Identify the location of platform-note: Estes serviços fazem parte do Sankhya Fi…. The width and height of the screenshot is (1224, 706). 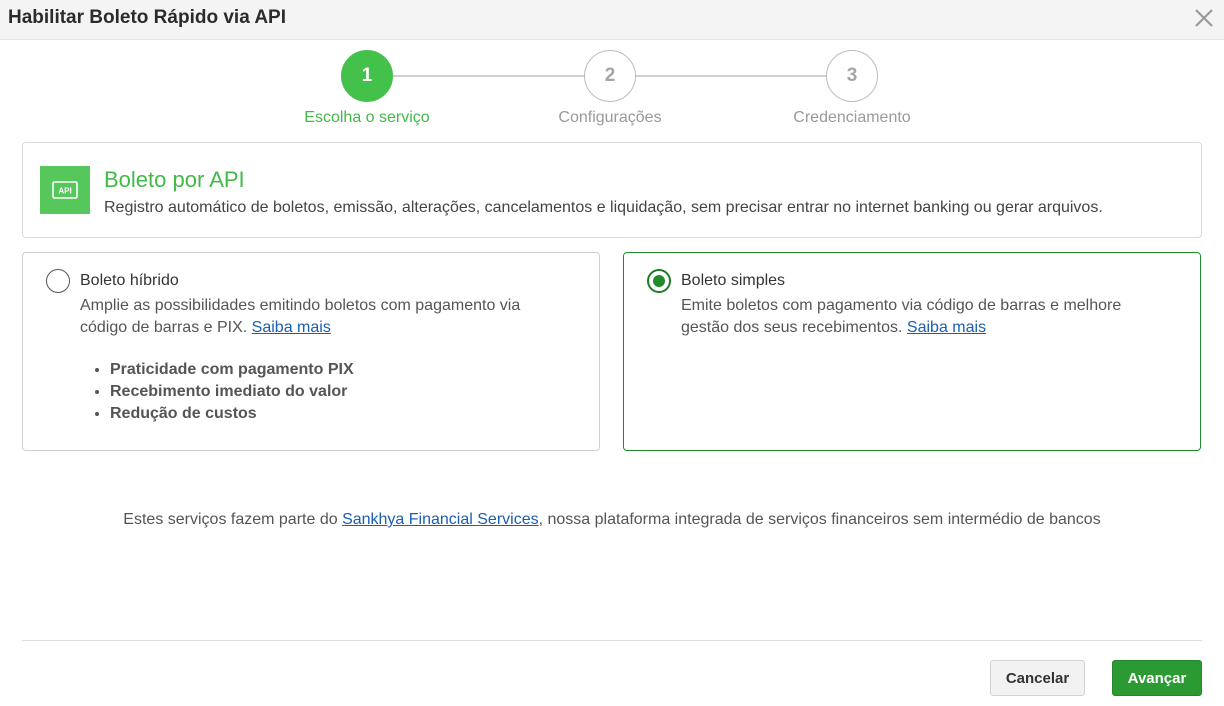
(612, 519).